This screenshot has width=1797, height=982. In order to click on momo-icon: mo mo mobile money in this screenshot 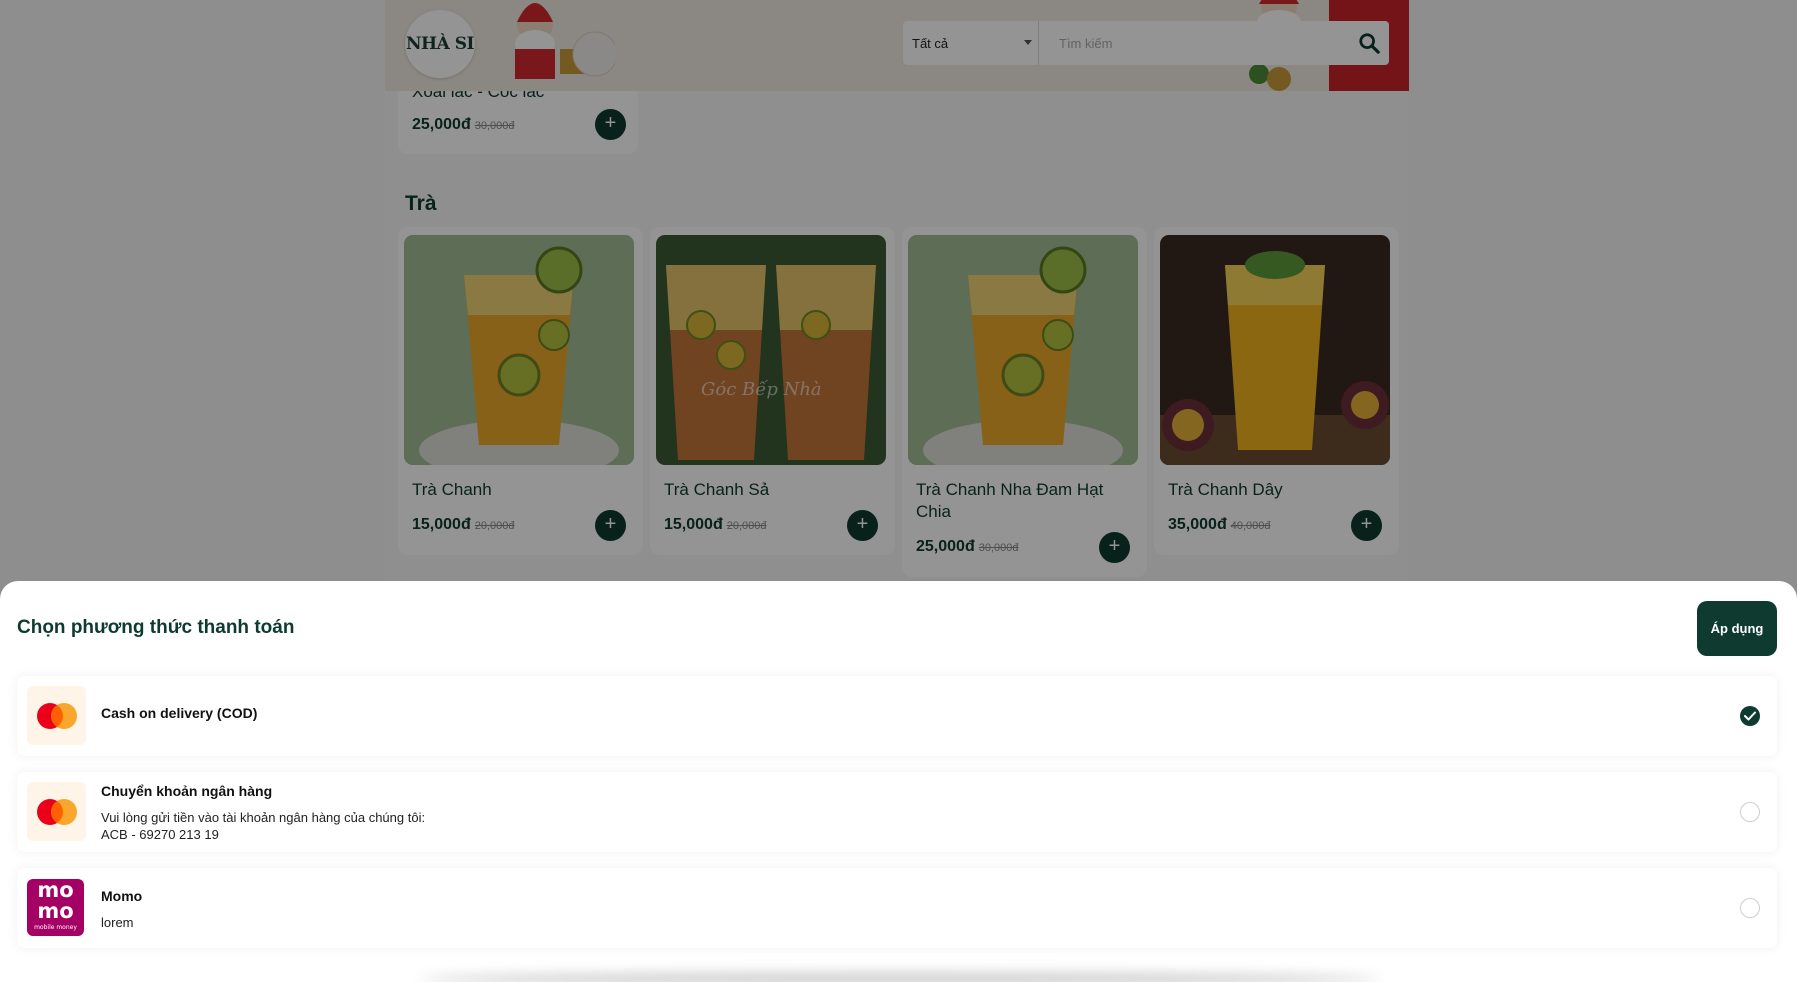, I will do `click(55, 907)`.